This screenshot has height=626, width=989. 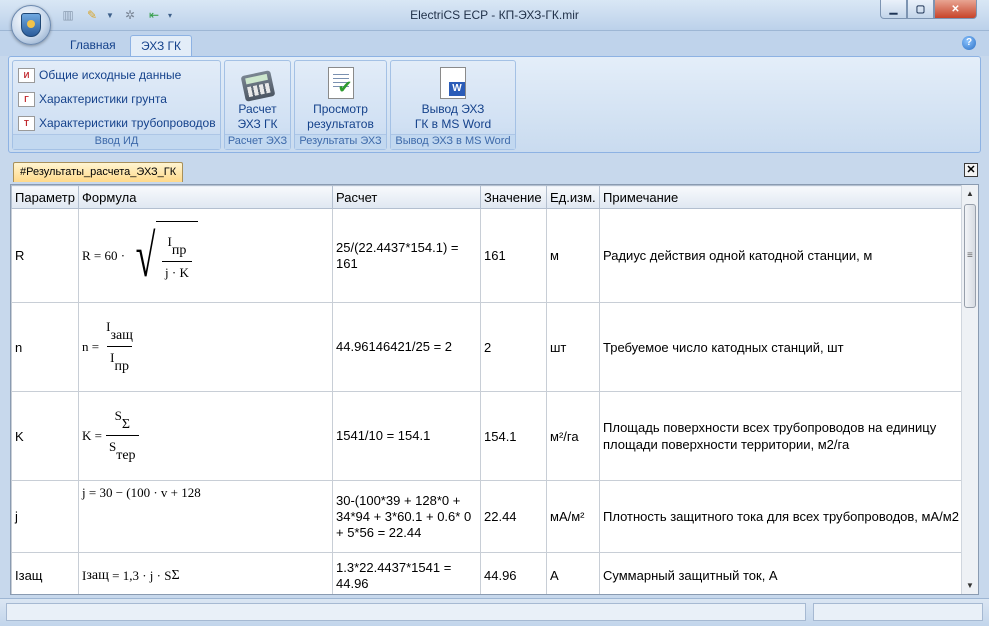 What do you see at coordinates (340, 83) in the screenshot?
I see `results-doc-icon` at bounding box center [340, 83].